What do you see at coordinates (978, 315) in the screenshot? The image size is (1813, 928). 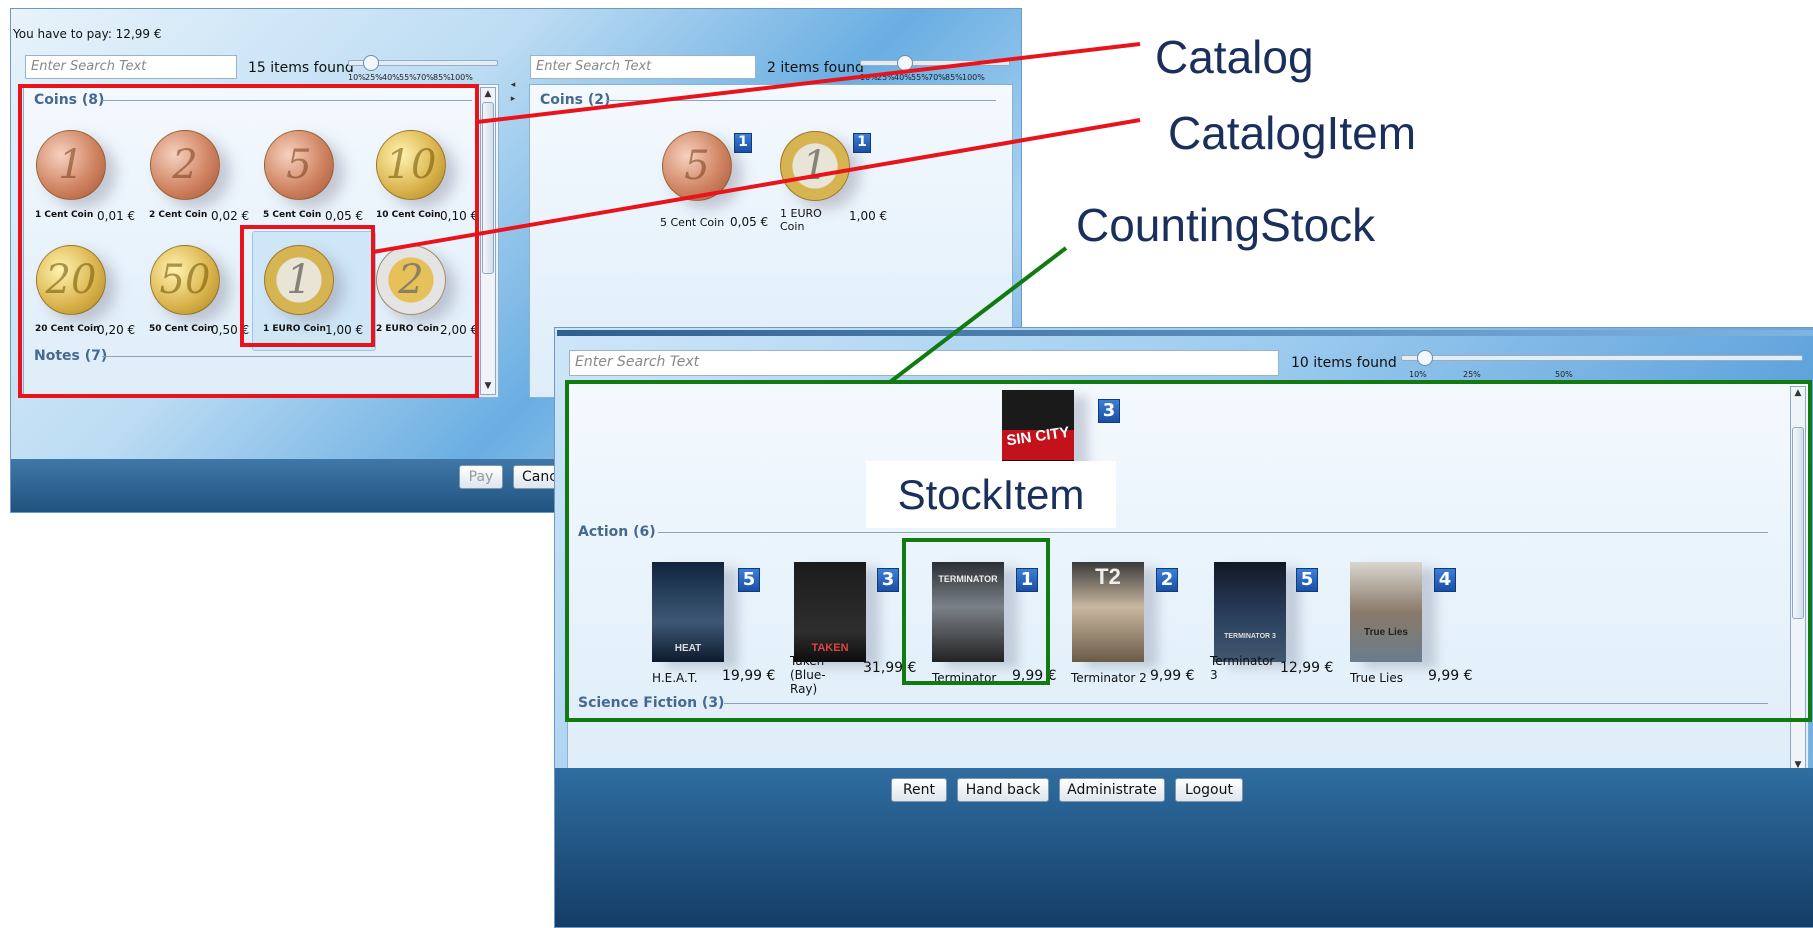 I see `counting-stock-pointer-line` at bounding box center [978, 315].